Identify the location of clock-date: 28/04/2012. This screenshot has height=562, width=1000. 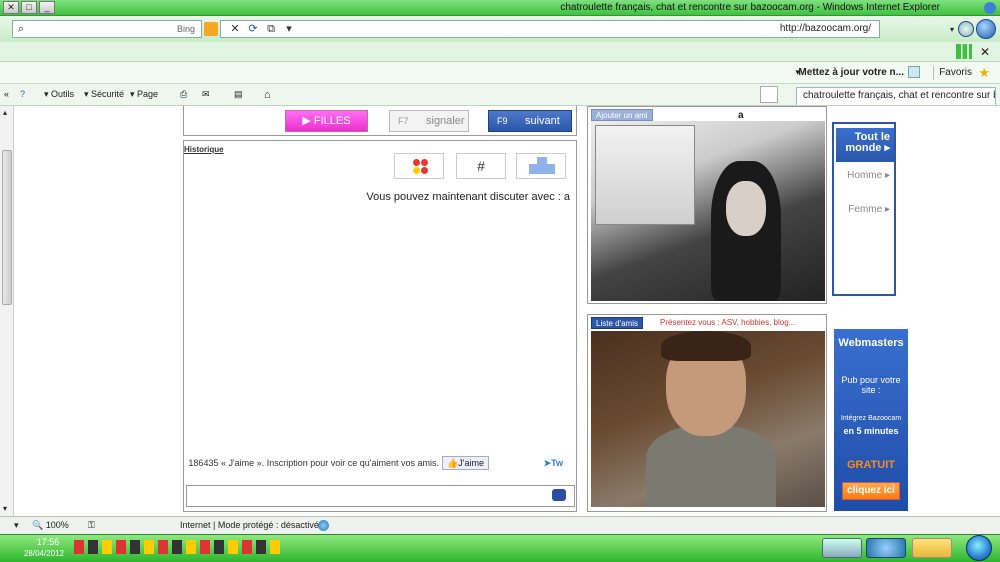
(44, 553).